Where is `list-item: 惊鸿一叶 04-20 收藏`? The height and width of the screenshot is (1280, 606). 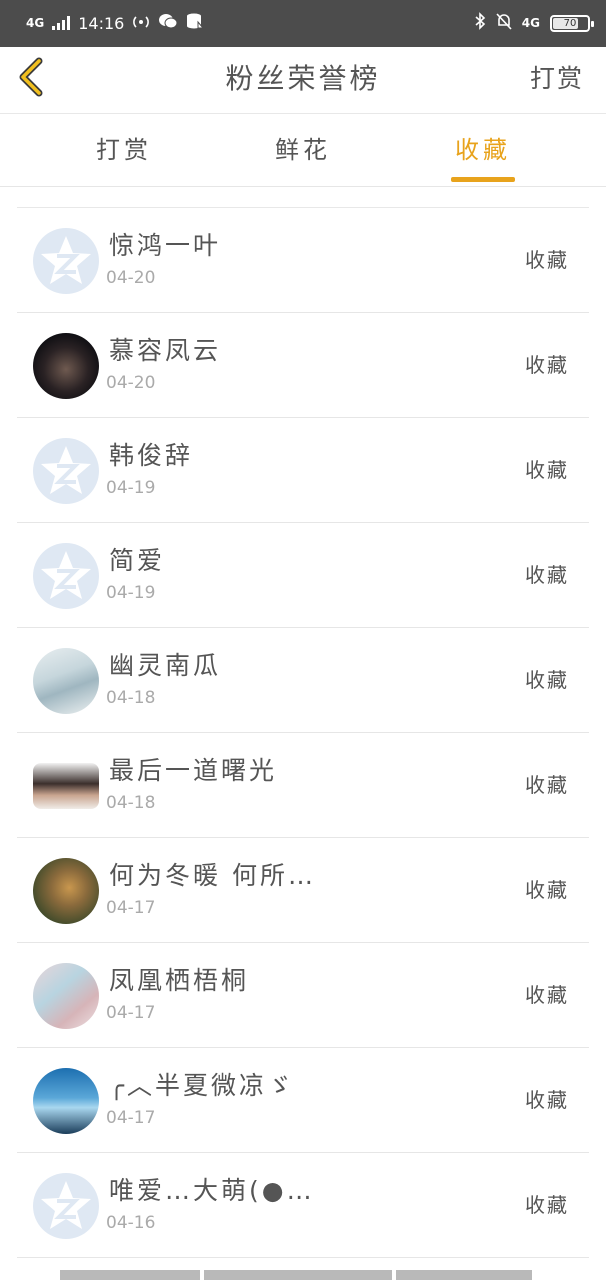 list-item: 惊鸿一叶 04-20 收藏 is located at coordinates (303, 260).